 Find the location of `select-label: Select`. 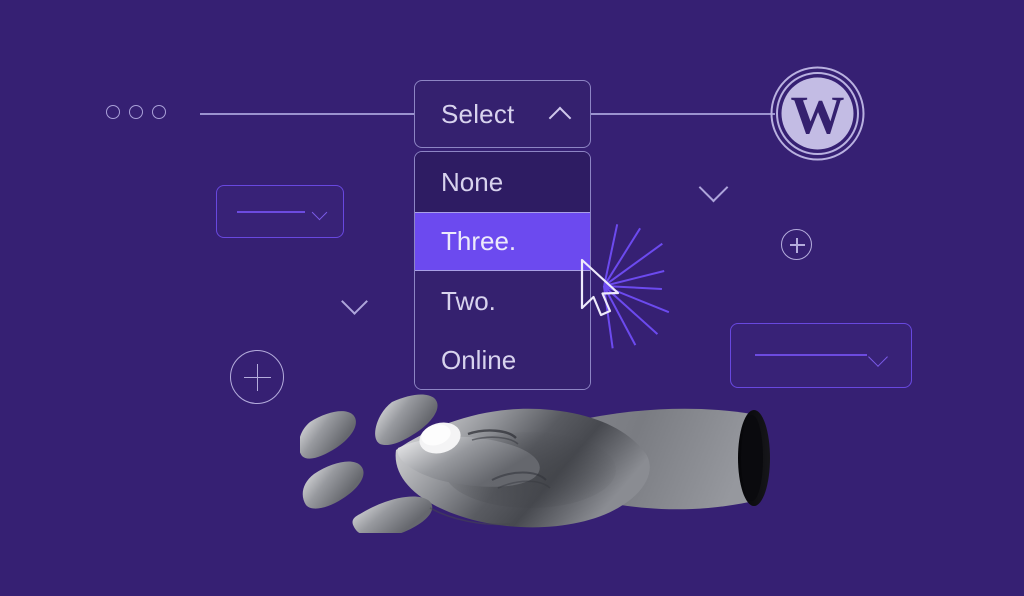

select-label: Select is located at coordinates (478, 114).